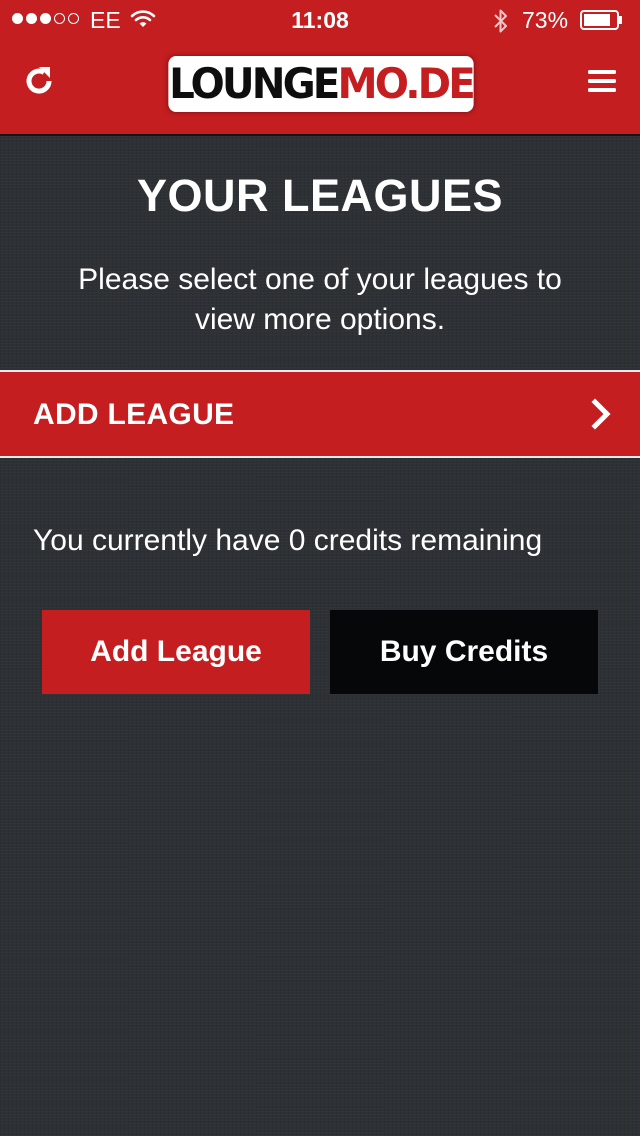 The height and width of the screenshot is (1136, 640). I want to click on top-bar: EE 11:08 73% LOUNGE MO.DE, so click(320, 68).